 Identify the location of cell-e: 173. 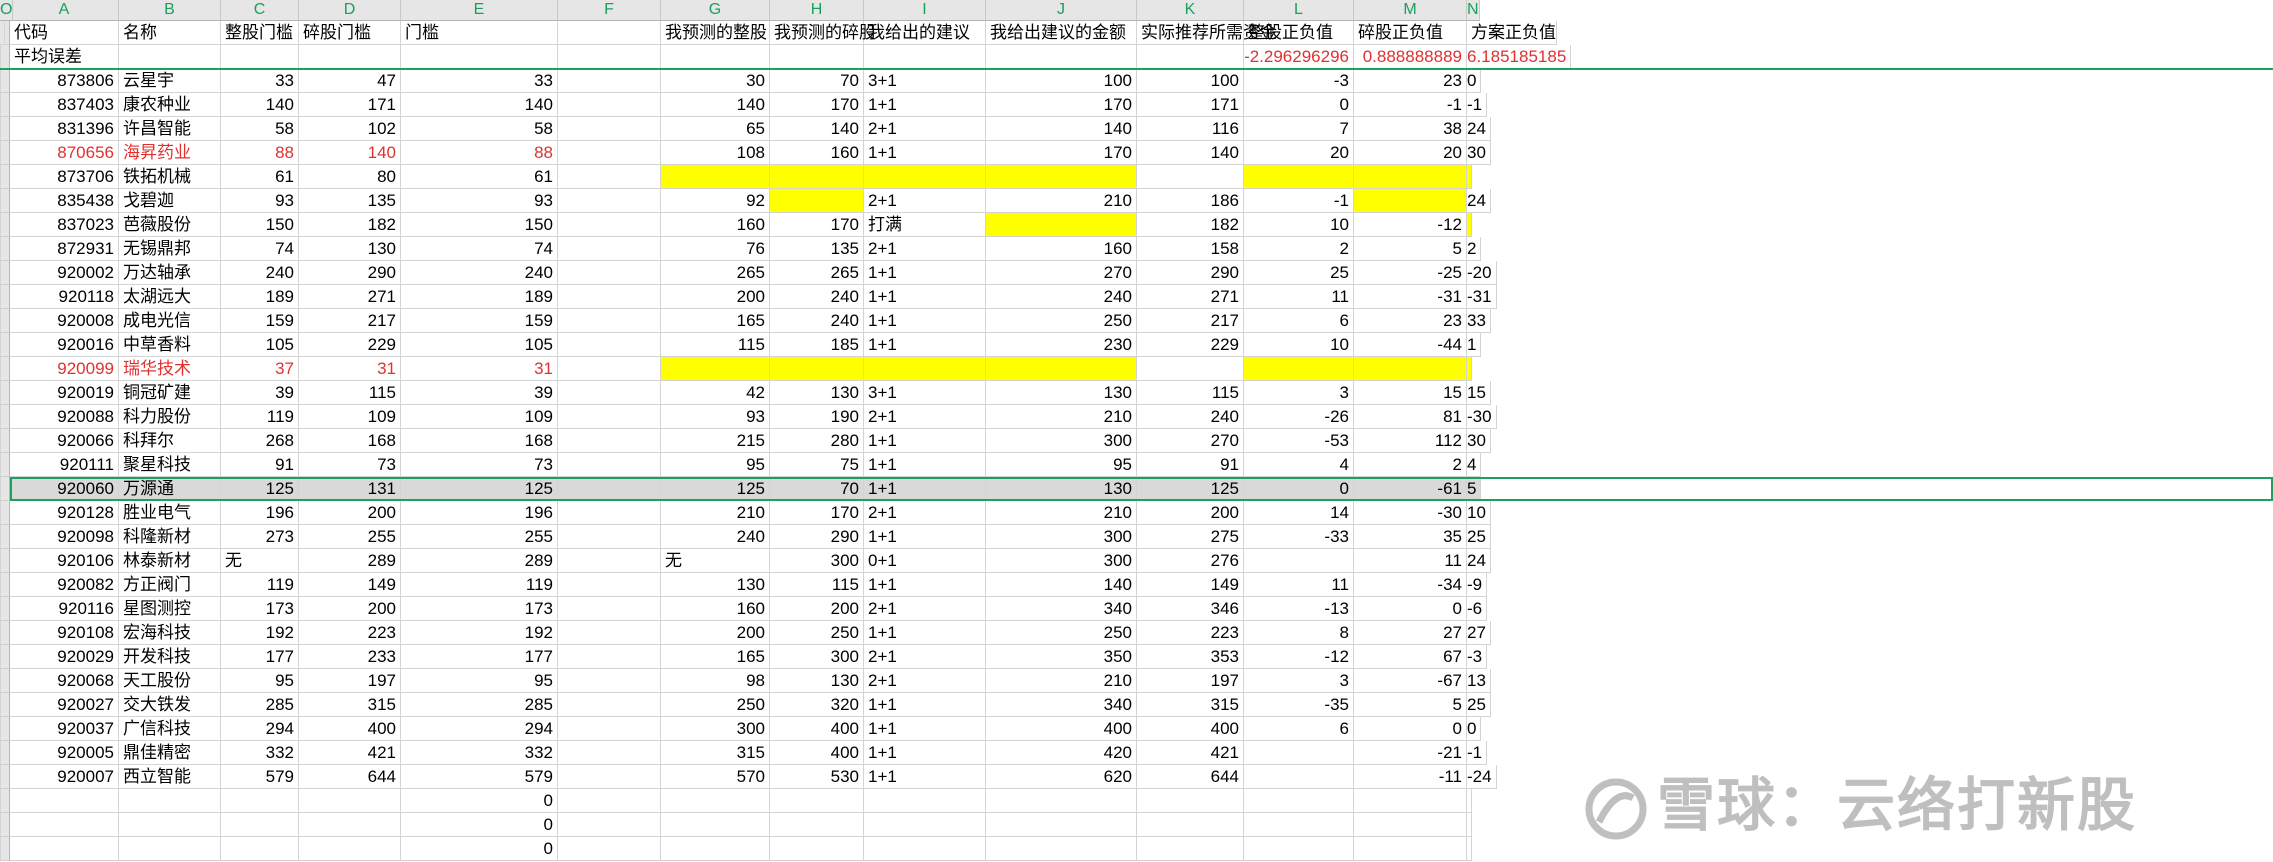
(479, 609).